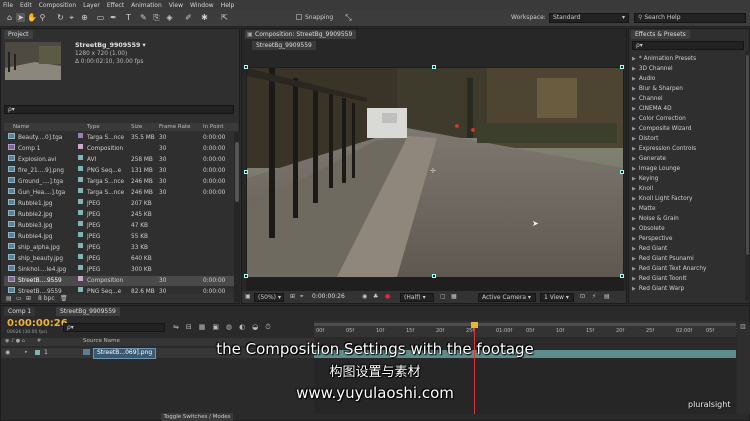 The height and width of the screenshot is (421, 750). Describe the element at coordinates (113, 17) in the screenshot. I see `pen-tool-icon: ✒` at that location.